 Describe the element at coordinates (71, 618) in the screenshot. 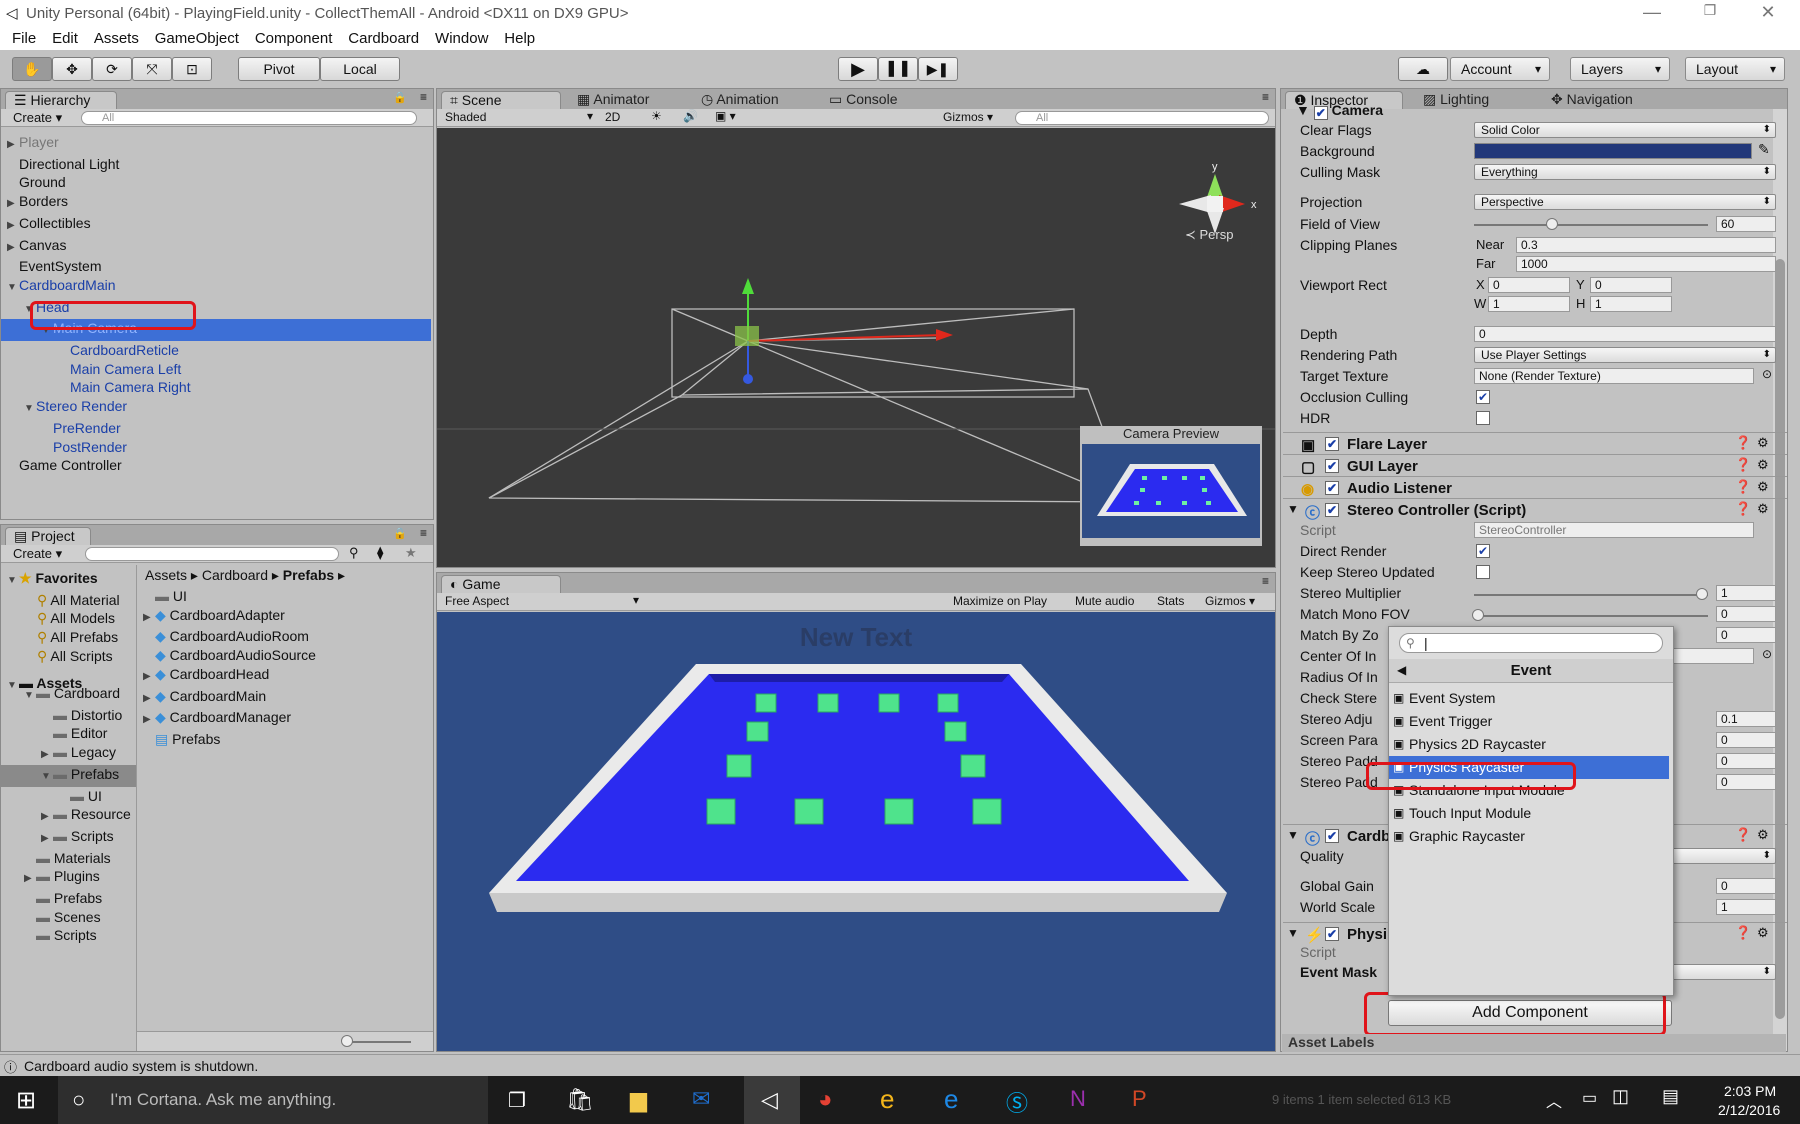

I see `favorite-item: ⚲ All Models` at that location.